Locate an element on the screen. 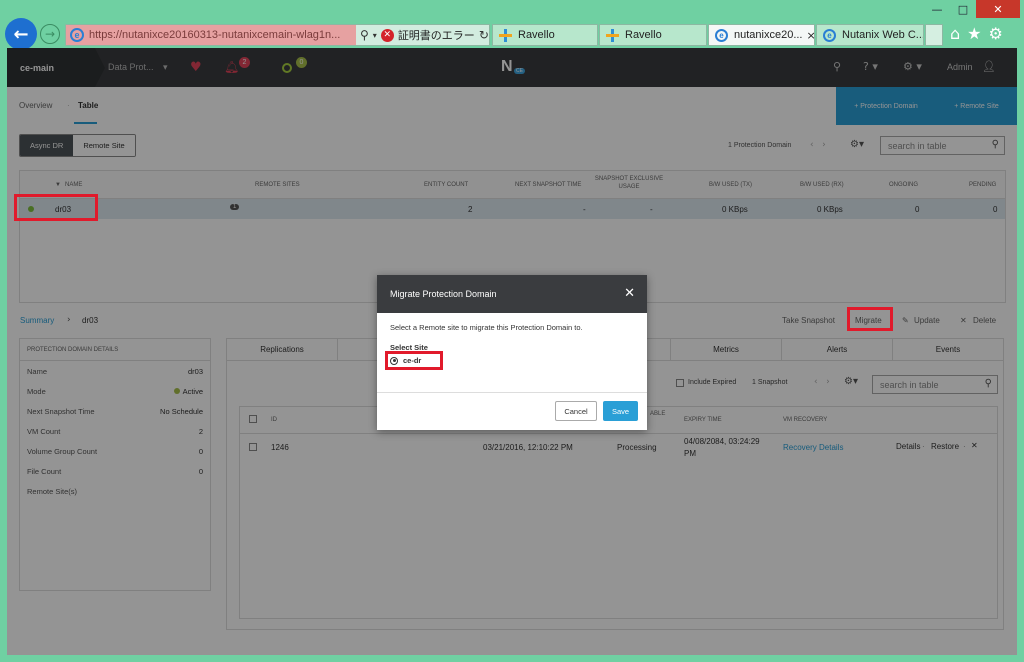 This screenshot has width=1024, height=662. cert-error-text: 証明書のエラー is located at coordinates (436, 35).